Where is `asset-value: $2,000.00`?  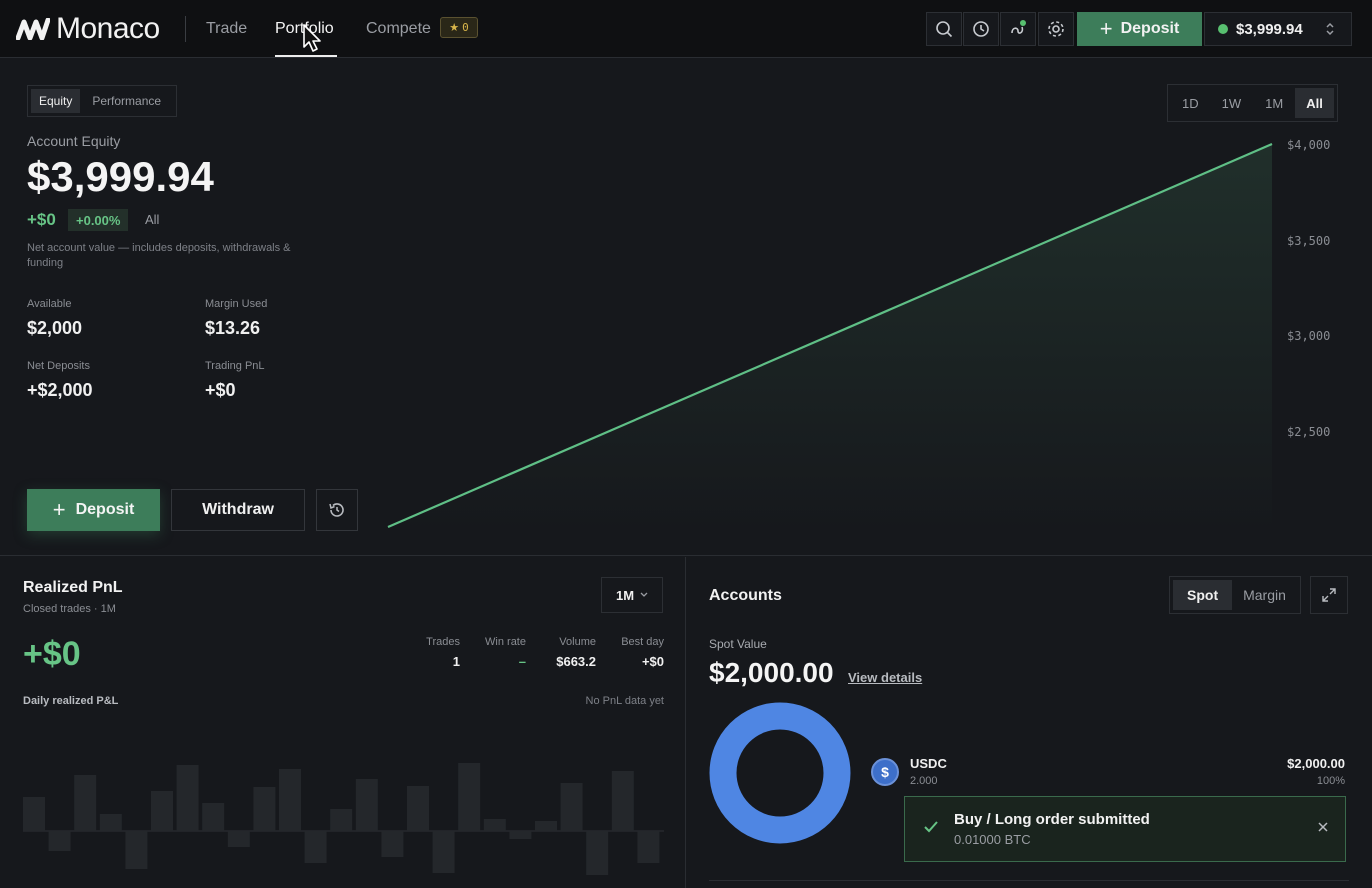
asset-value: $2,000.00 is located at coordinates (1316, 763).